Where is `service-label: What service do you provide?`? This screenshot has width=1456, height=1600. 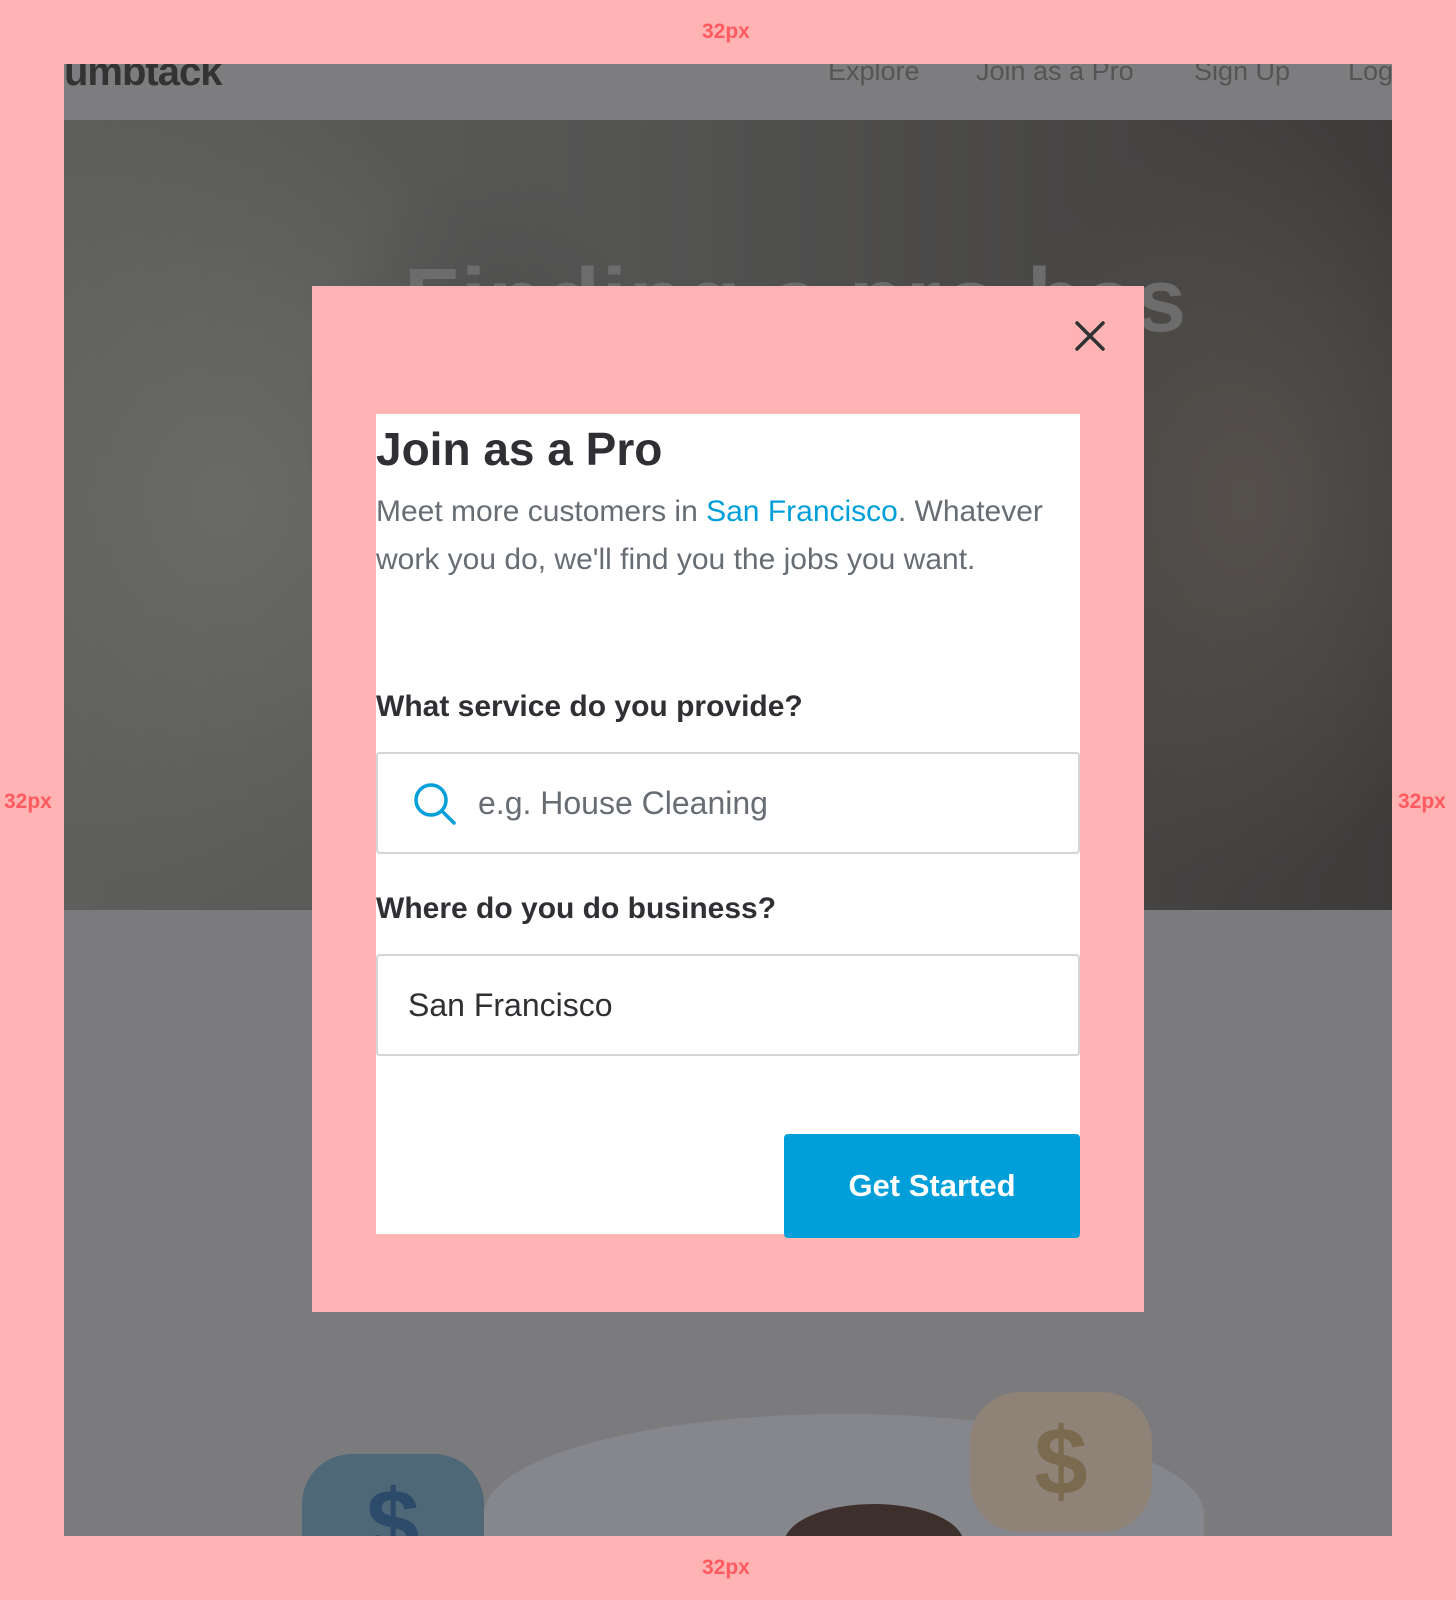
service-label: What service do you provide? is located at coordinates (589, 706).